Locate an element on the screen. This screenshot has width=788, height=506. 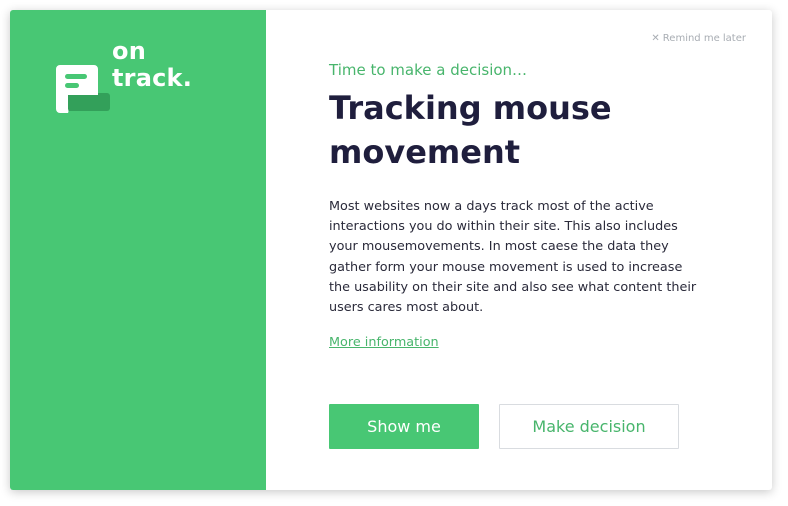
logo-wordmark: on track. is located at coordinates (152, 65).